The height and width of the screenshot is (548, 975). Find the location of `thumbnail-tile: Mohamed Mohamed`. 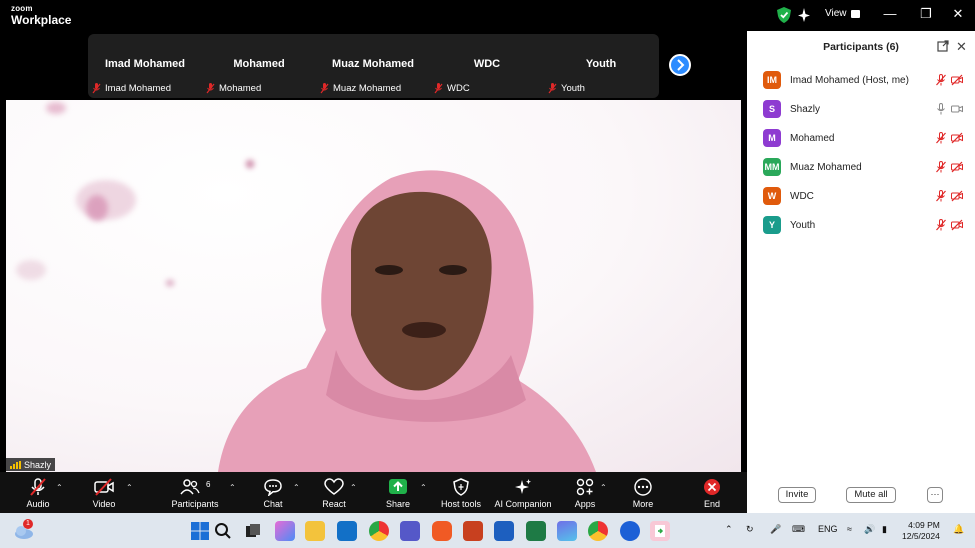

thumbnail-tile: Mohamed Mohamed is located at coordinates (259, 66).